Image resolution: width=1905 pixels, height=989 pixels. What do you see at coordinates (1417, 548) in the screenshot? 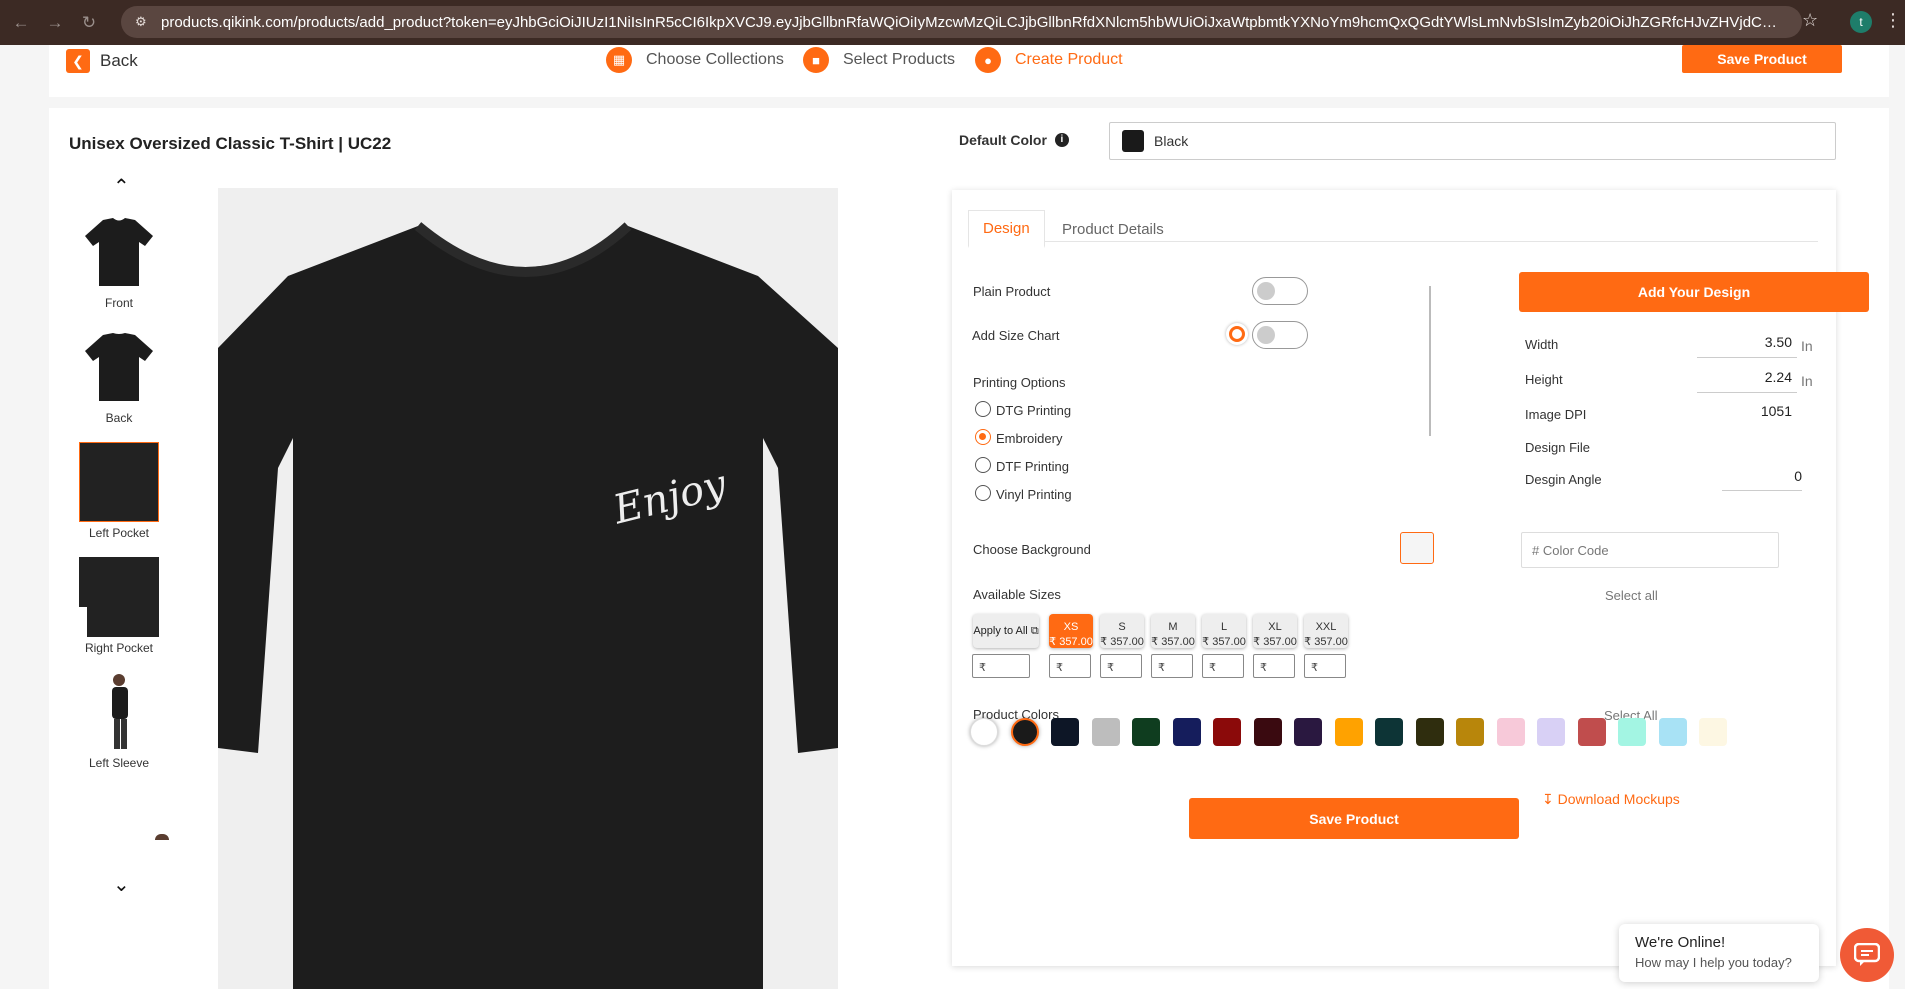
I see `background-swatch` at bounding box center [1417, 548].